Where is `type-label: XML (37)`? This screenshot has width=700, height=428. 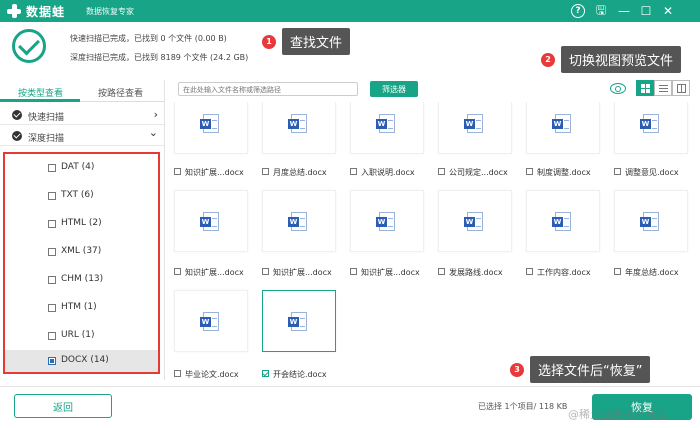 type-label: XML (37) is located at coordinates (81, 251).